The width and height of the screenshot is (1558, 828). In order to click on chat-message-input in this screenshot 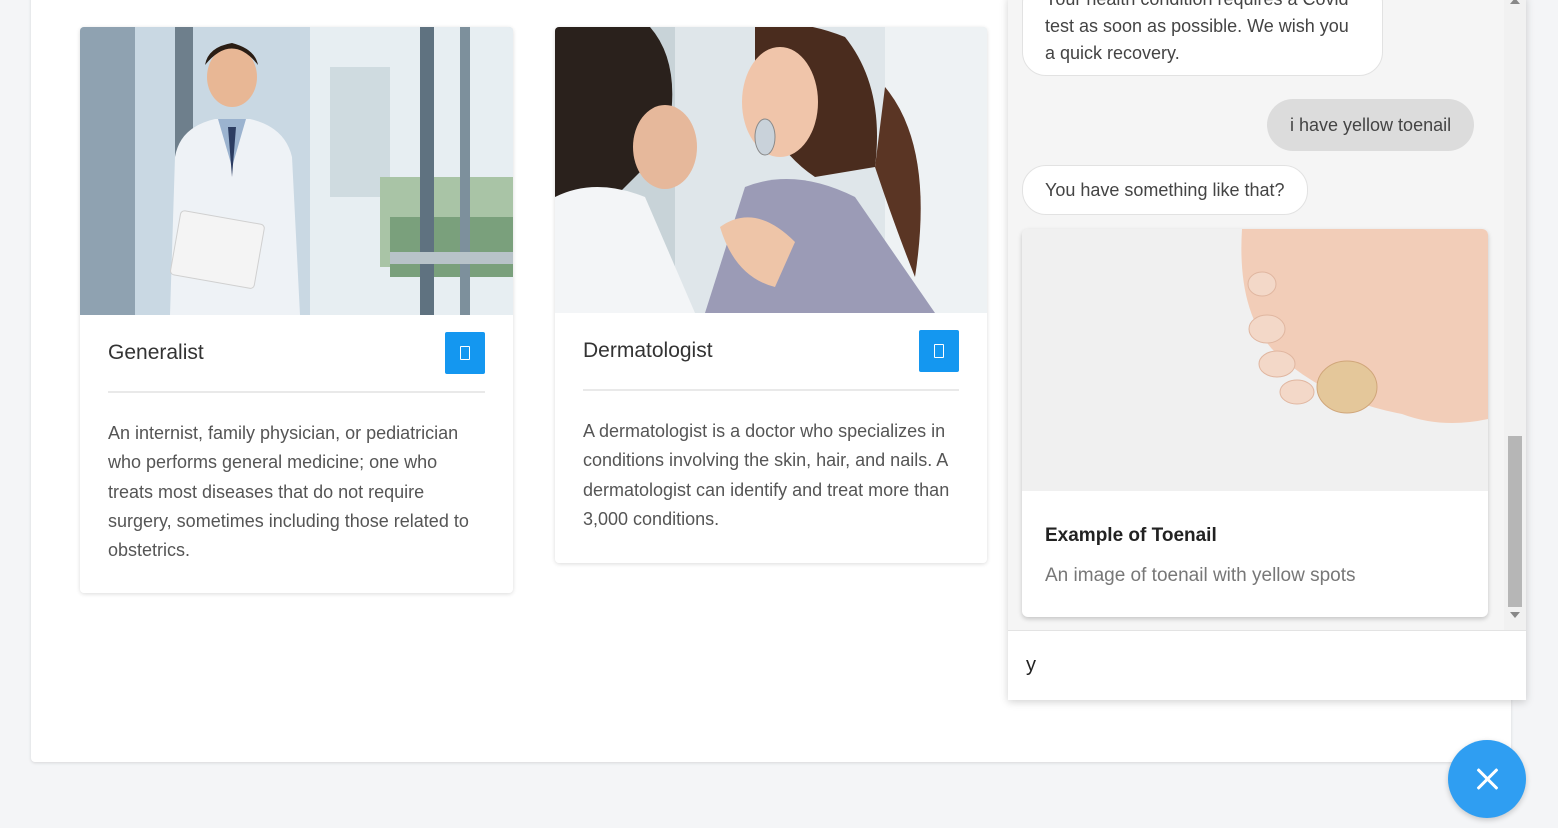, I will do `click(1261, 665)`.